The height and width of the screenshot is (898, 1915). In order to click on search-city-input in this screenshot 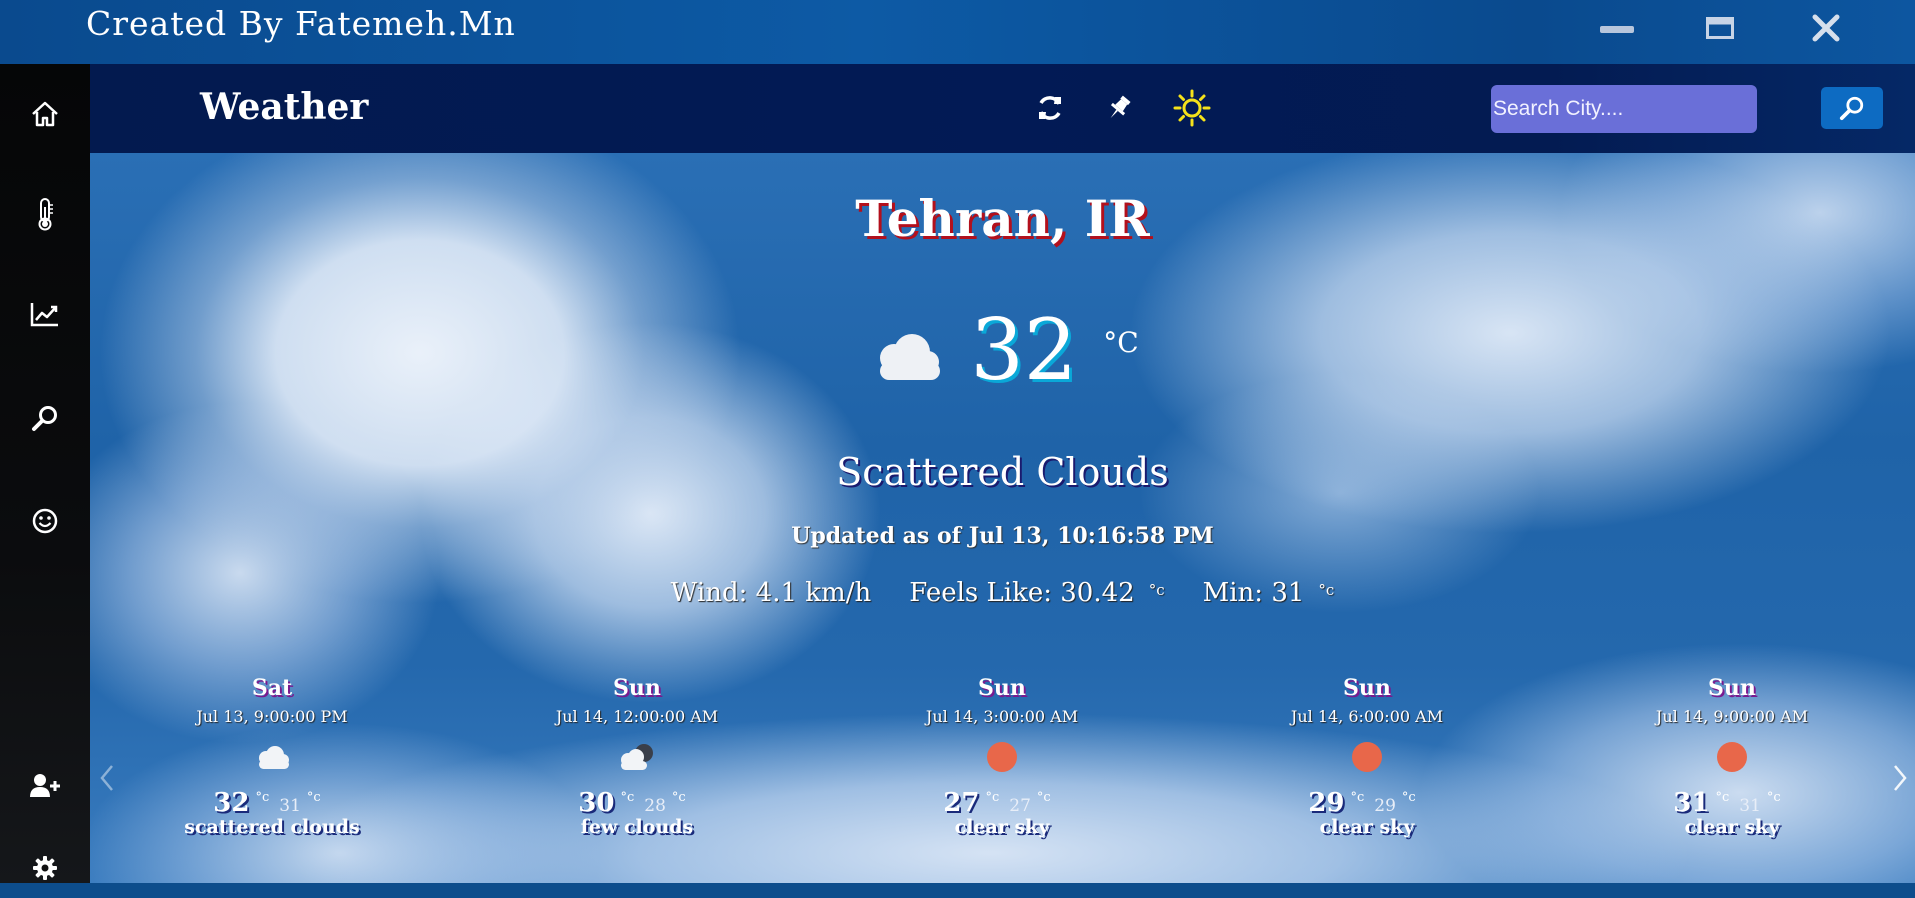, I will do `click(1624, 109)`.